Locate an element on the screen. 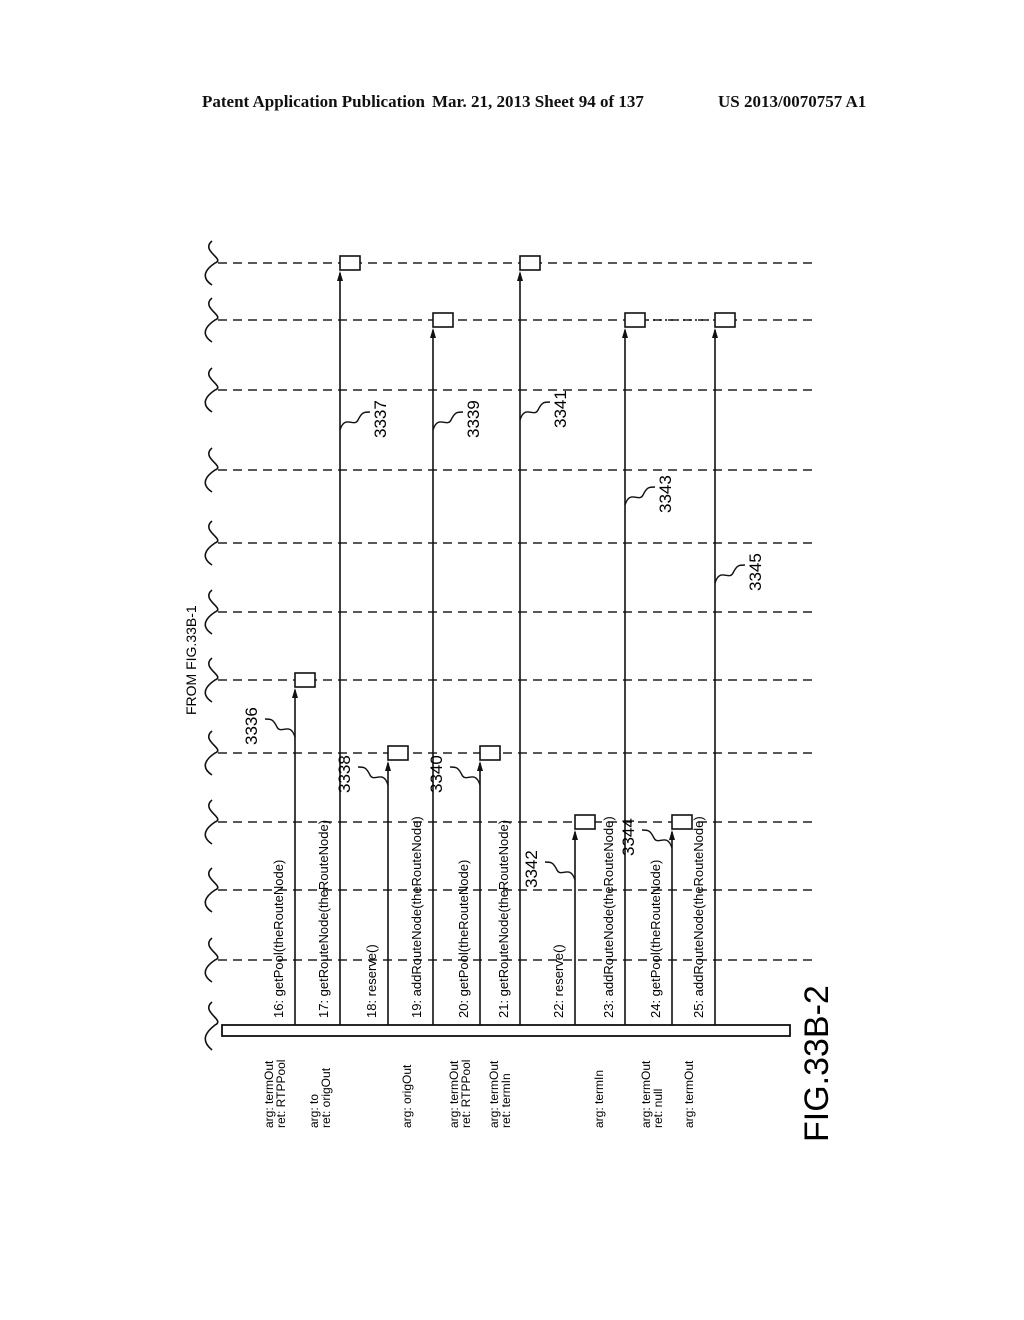  message-label: 20: getPool(theRouteNode) is located at coordinates (463, 939).